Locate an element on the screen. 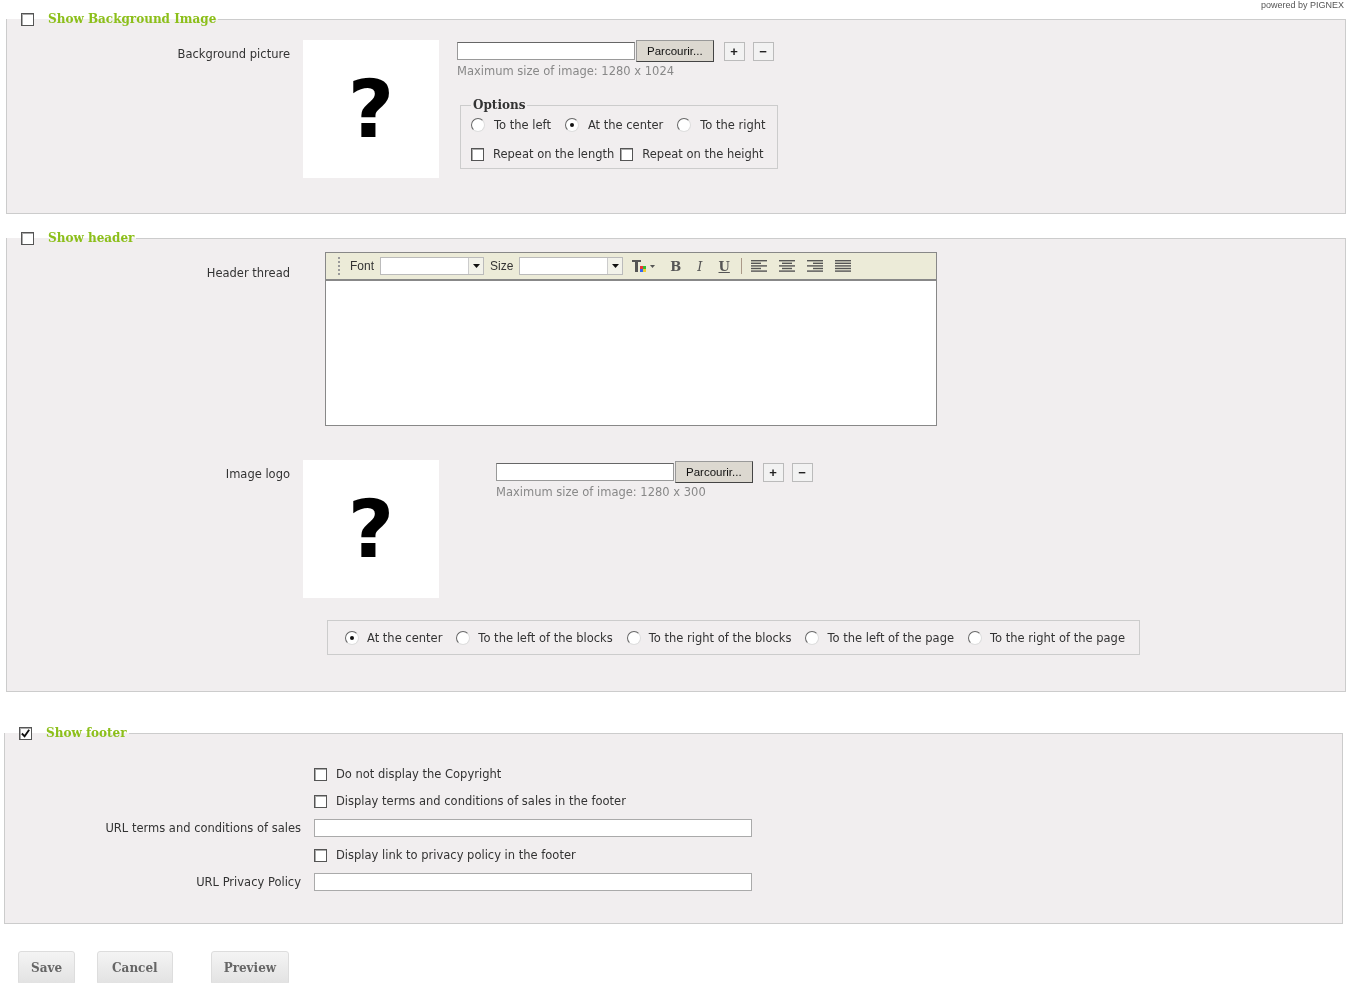 This screenshot has height=983, width=1346. save-button: Save is located at coordinates (47, 967).